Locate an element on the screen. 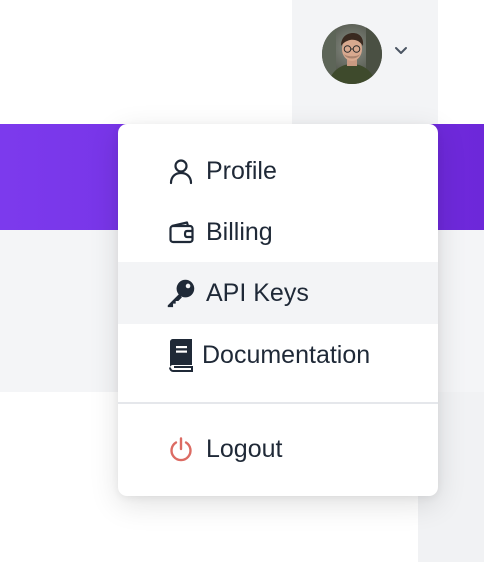  menu-item-label: Billing is located at coordinates (239, 232).